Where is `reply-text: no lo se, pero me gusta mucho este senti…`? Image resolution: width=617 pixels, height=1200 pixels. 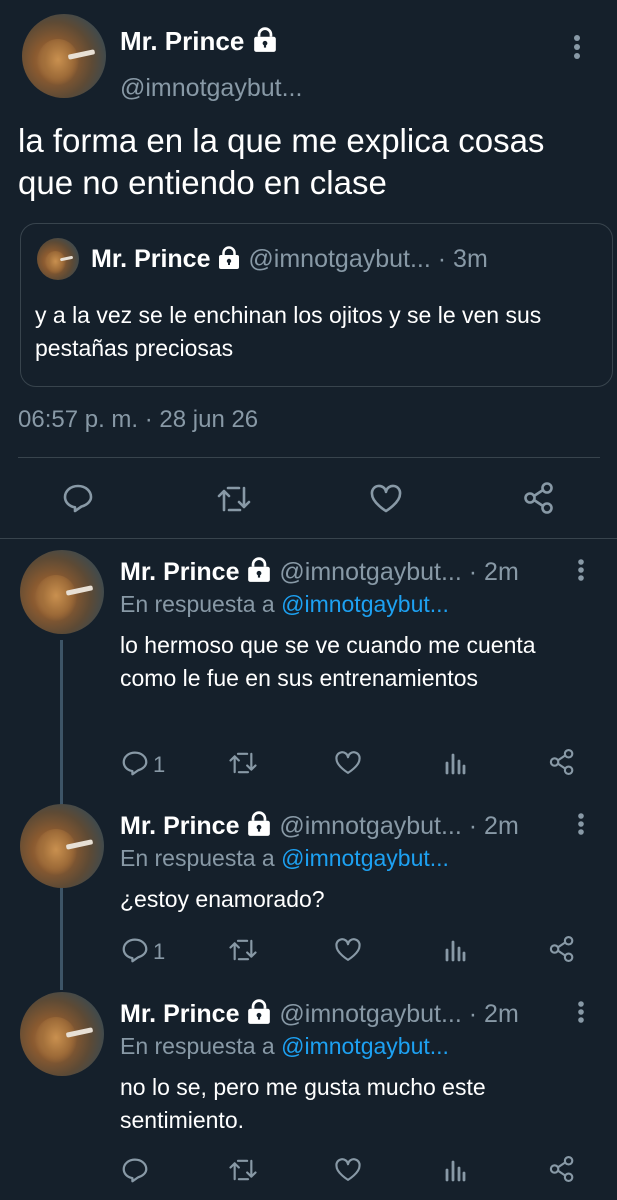
reply-text: no lo se, pero me gusta mucho este senti… is located at coordinates (303, 1103).